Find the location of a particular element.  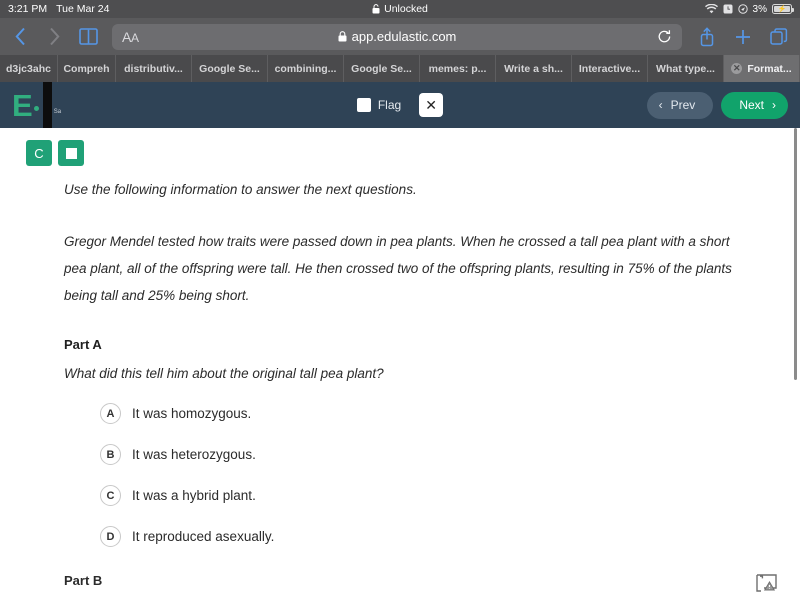

browser-tab: d3jc3ahc is located at coordinates (29, 68).